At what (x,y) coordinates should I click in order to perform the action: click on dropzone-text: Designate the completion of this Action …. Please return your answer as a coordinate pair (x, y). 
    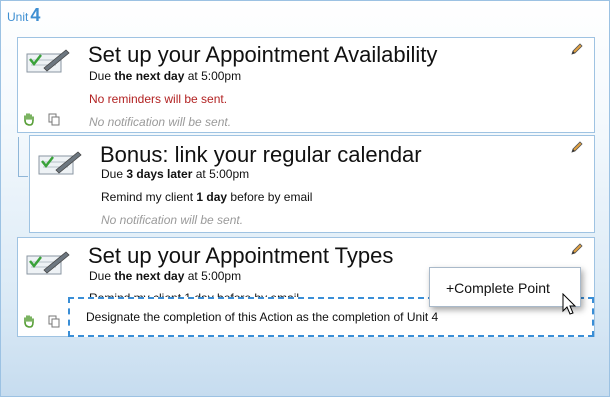
    Looking at the image, I should click on (262, 317).